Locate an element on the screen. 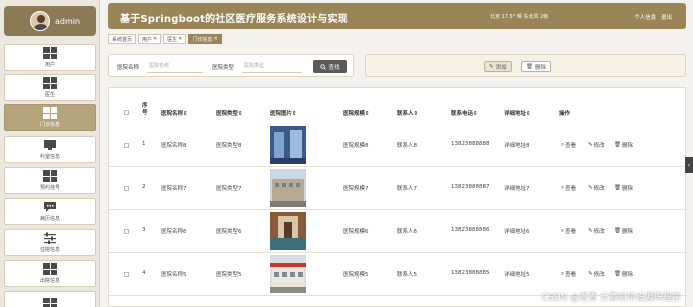 The image size is (693, 307). tag-users: 用户 ✕ is located at coordinates (150, 39).